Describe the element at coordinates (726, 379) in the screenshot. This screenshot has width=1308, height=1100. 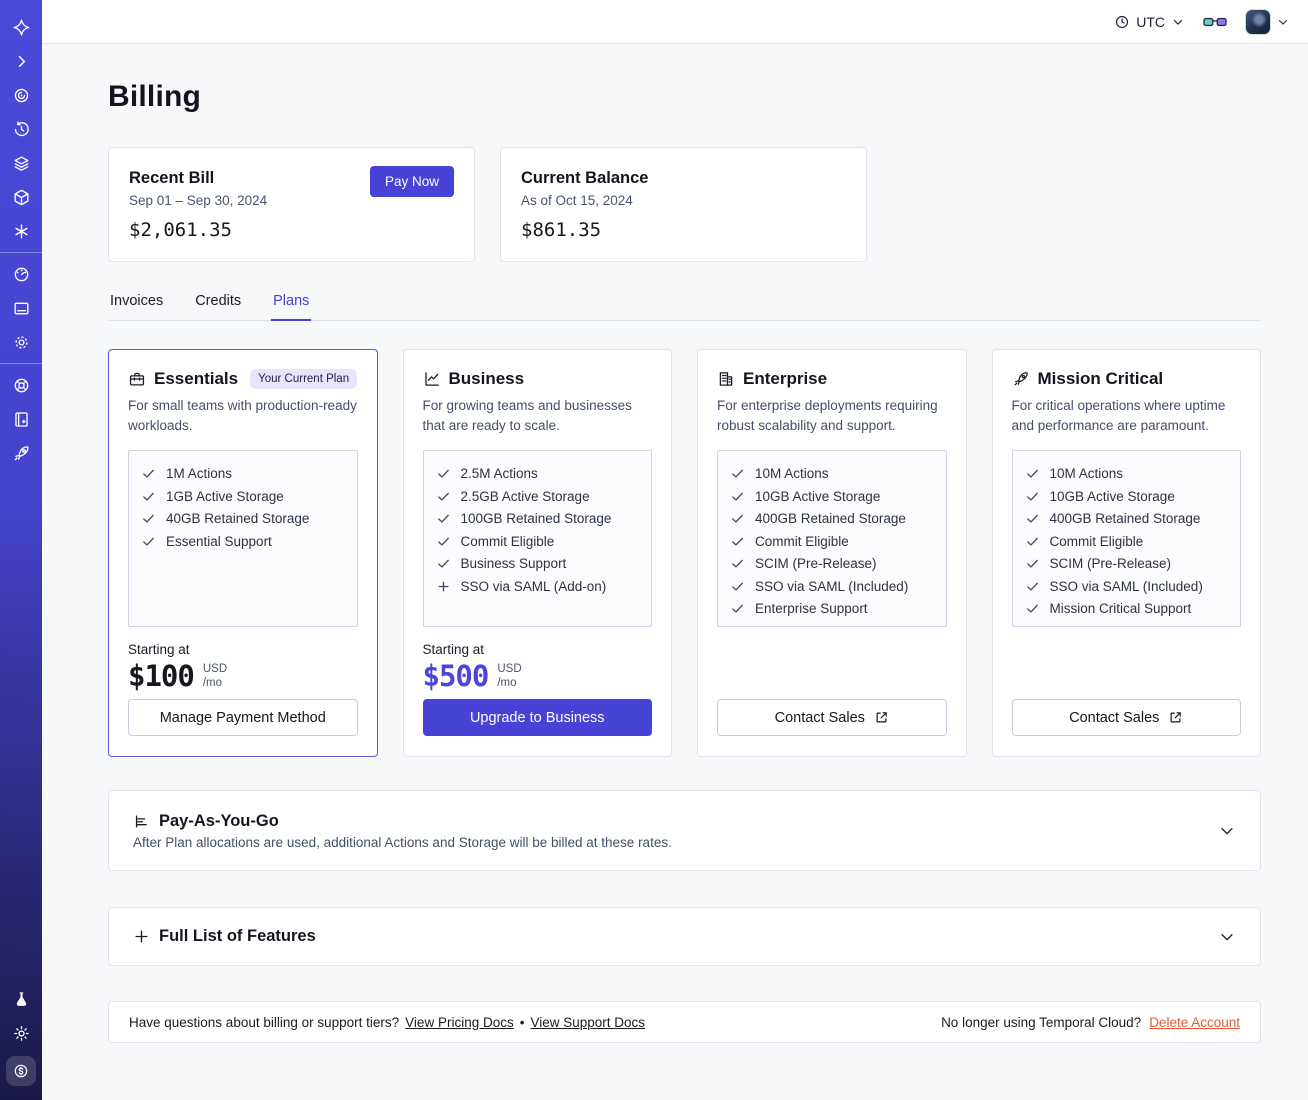
I see `building-icon` at that location.